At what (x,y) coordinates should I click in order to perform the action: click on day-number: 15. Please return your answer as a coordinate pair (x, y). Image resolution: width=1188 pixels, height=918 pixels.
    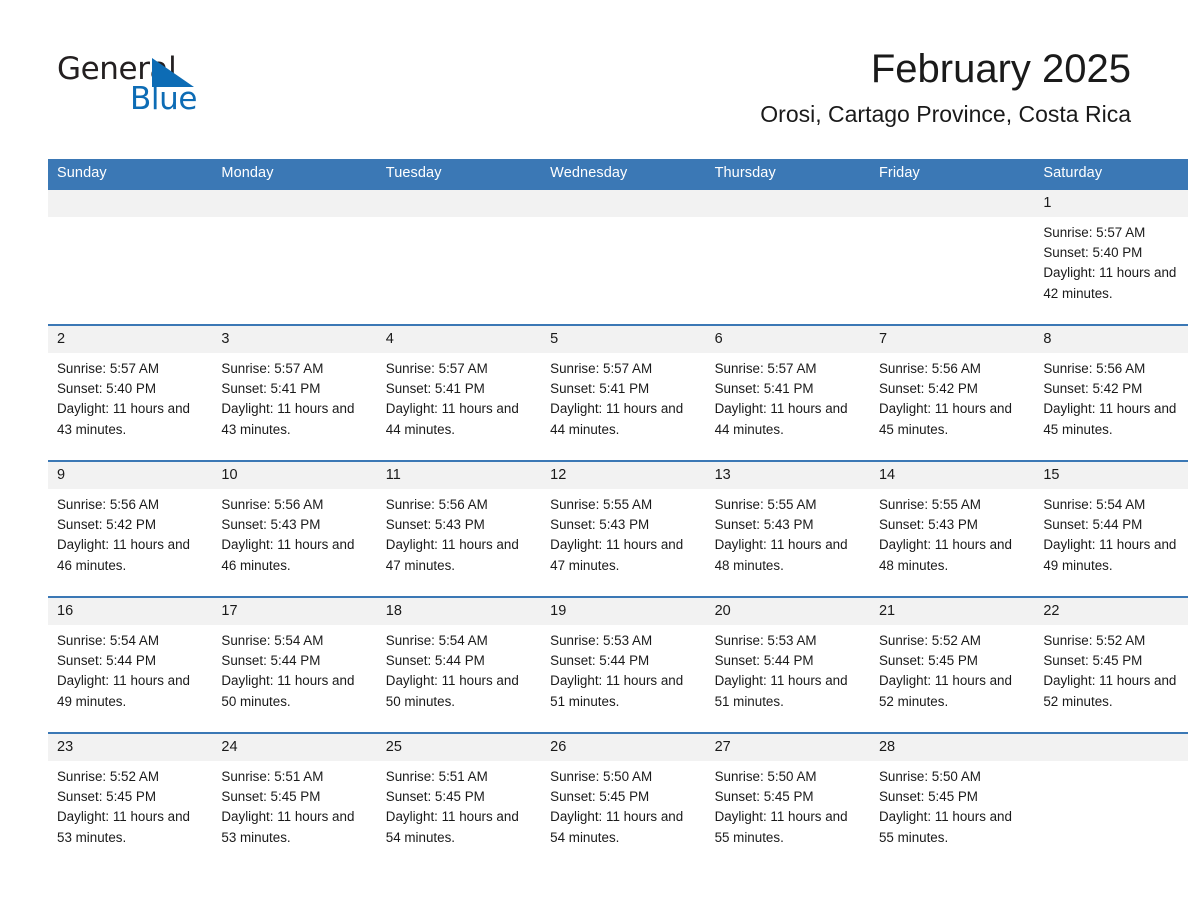
    Looking at the image, I should click on (1111, 475).